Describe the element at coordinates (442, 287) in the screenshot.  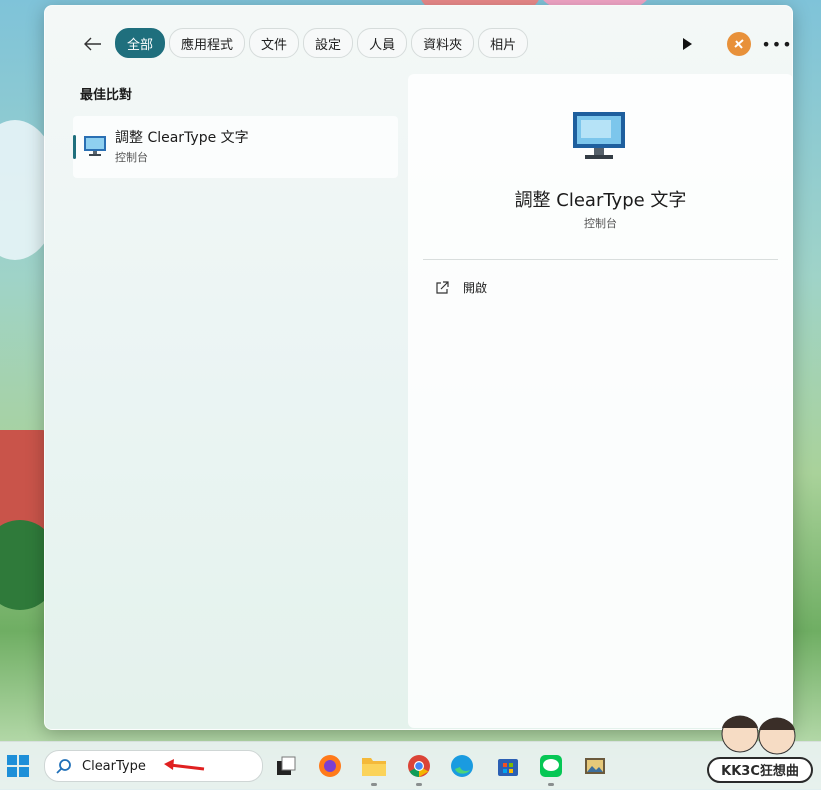
I see `open-external-icon` at that location.